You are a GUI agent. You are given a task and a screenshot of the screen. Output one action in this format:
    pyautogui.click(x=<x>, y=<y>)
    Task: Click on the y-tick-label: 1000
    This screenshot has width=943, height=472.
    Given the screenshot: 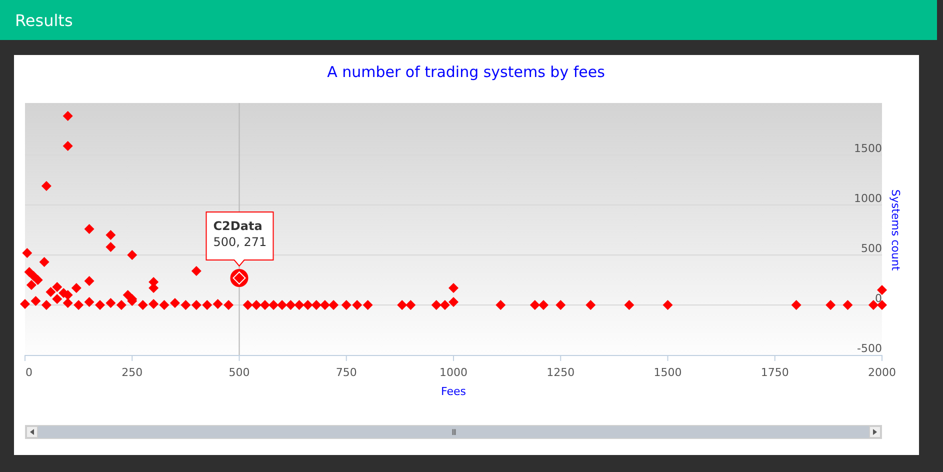 What is the action you would take?
    pyautogui.click(x=868, y=198)
    